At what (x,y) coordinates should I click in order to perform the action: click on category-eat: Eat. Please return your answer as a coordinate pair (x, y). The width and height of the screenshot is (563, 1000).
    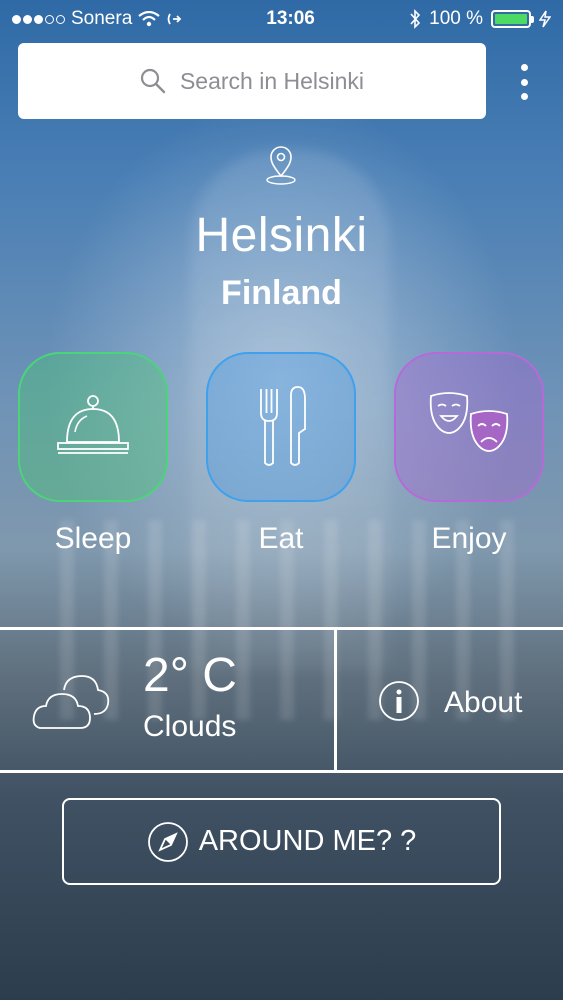
    Looking at the image, I should click on (281, 454).